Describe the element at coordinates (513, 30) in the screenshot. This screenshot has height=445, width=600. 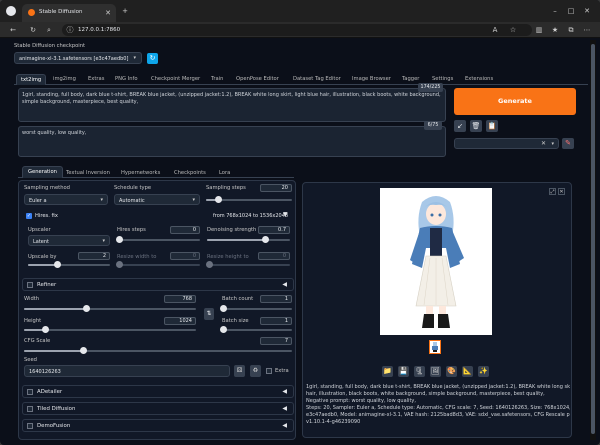
I see `favorite-icon: ☆` at that location.